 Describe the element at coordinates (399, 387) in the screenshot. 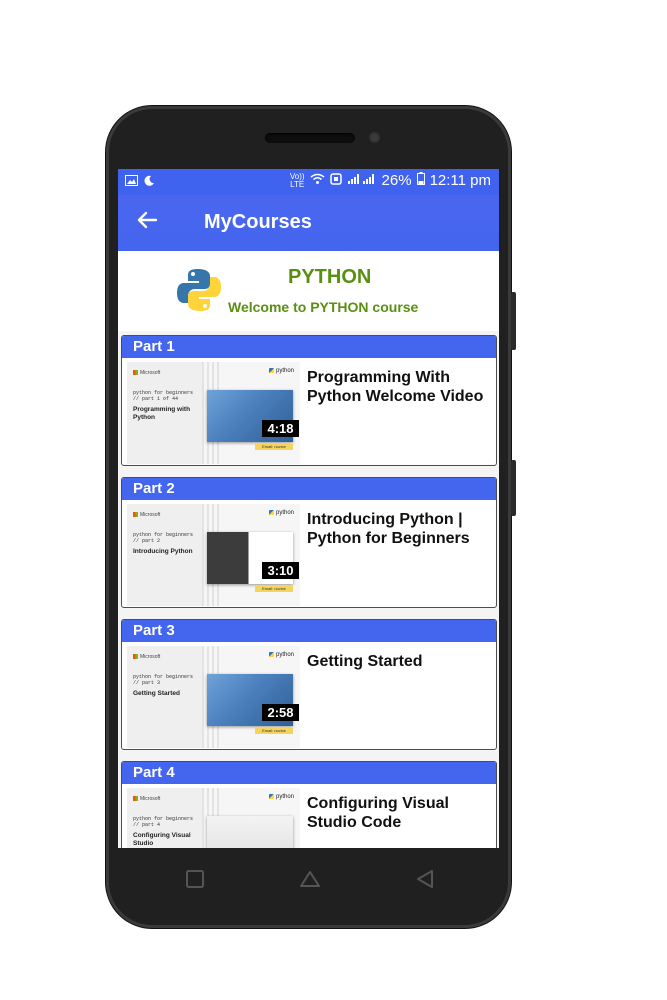

I see `video-title: Programming With Python Welcome Video` at that location.